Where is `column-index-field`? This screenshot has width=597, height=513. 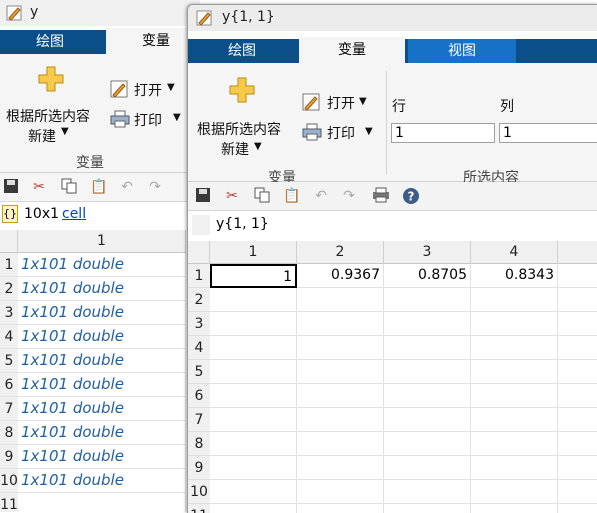 column-index-field is located at coordinates (548, 133).